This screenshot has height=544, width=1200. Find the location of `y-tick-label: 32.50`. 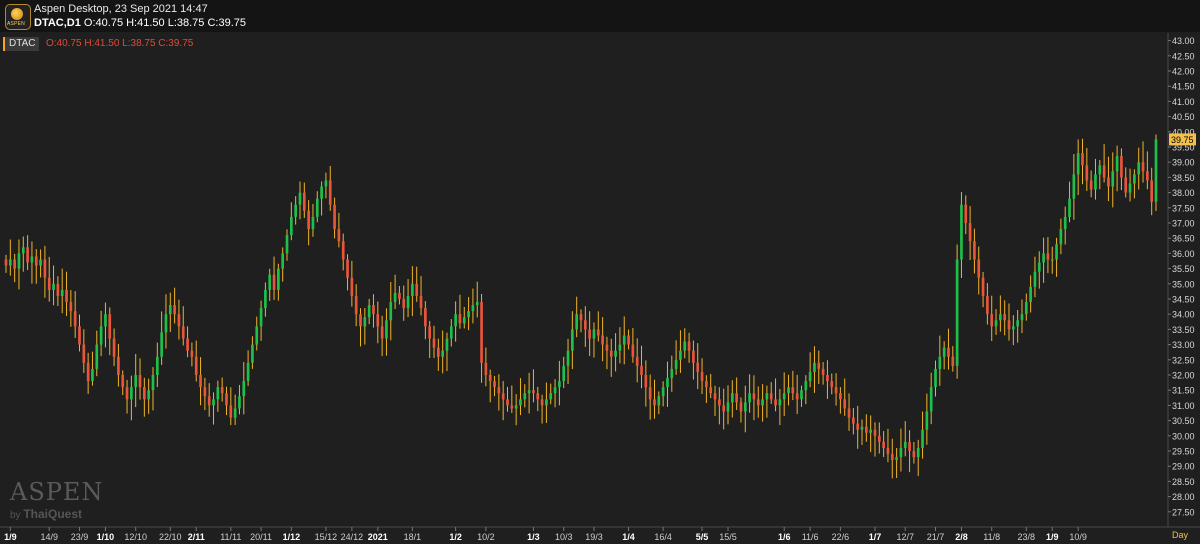

y-tick-label: 32.50 is located at coordinates (1183, 360).